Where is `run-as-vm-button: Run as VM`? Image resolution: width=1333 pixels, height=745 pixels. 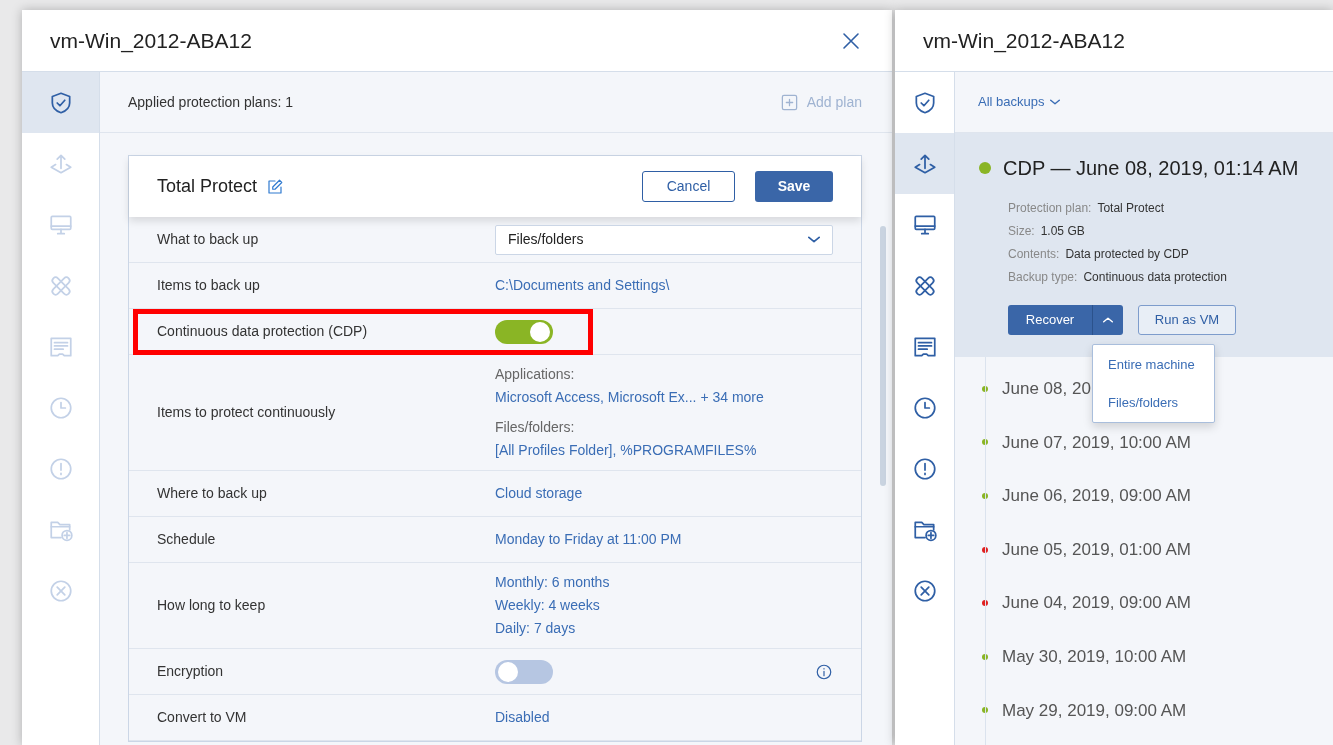
run-as-vm-button: Run as VM is located at coordinates (1187, 320).